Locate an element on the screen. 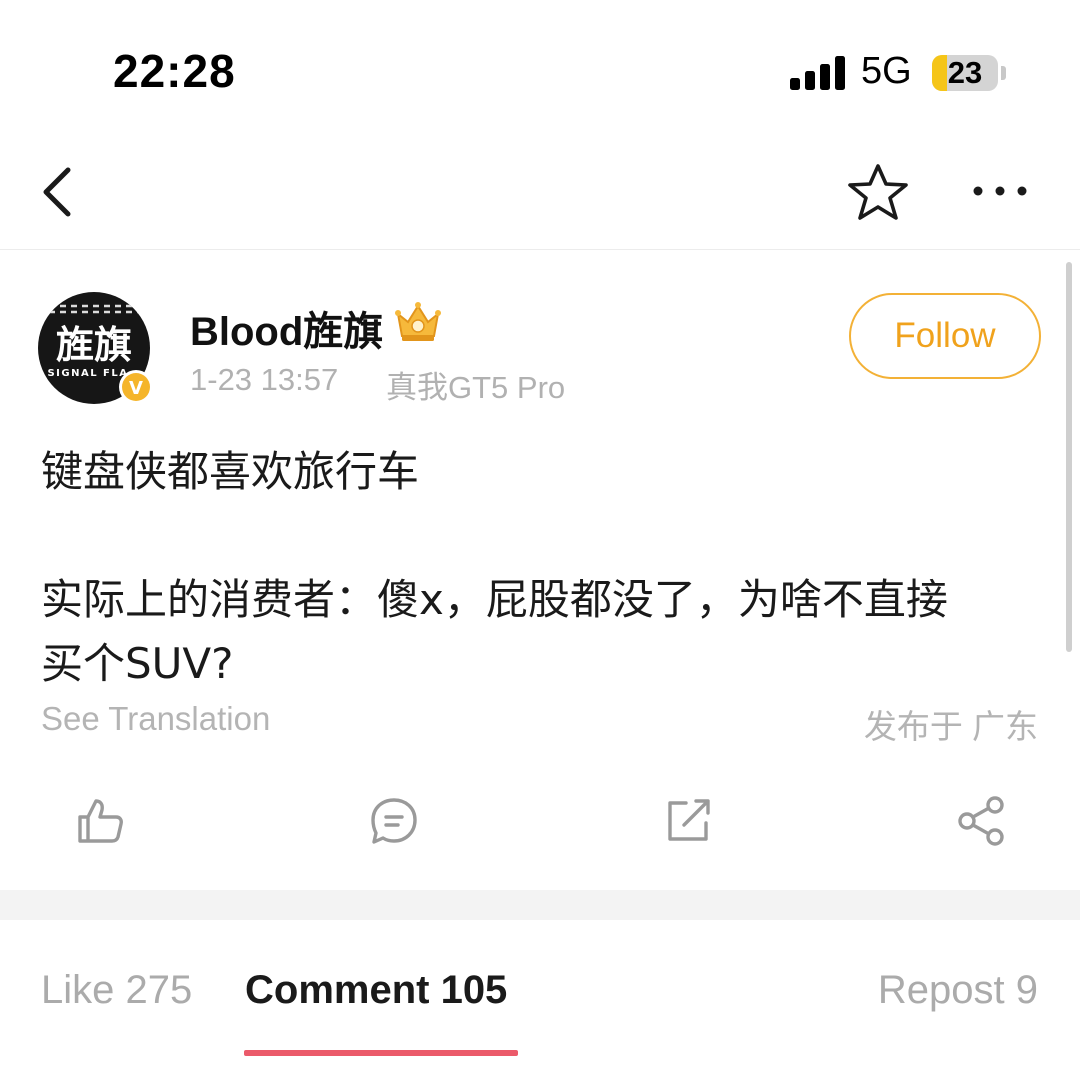 This screenshot has height=1080, width=1080. post-location: 发布于 广东 is located at coordinates (950, 726).